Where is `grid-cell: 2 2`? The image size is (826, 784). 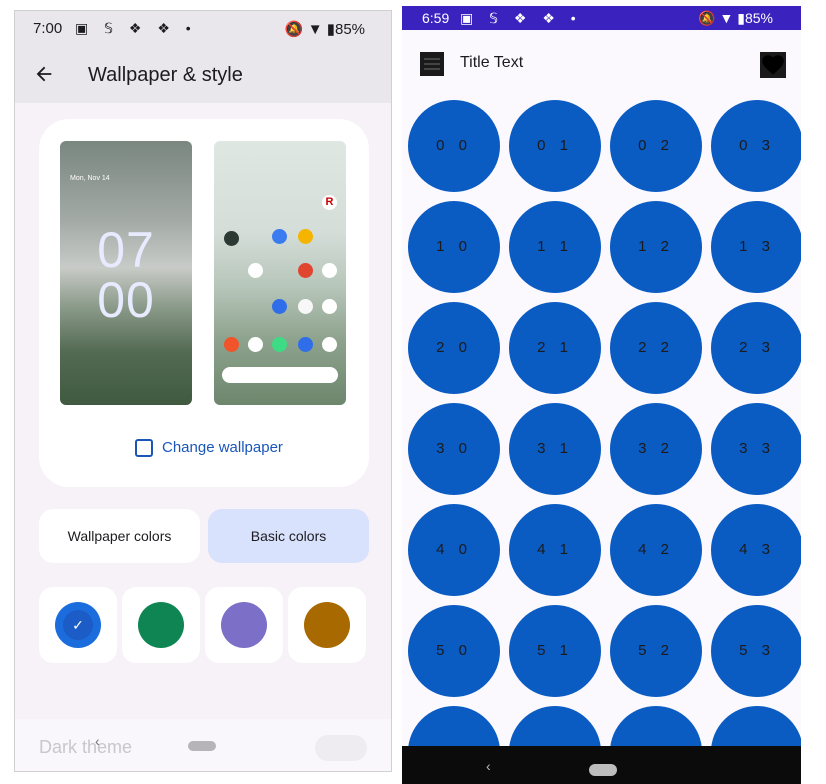
grid-cell: 2 2 is located at coordinates (656, 348).